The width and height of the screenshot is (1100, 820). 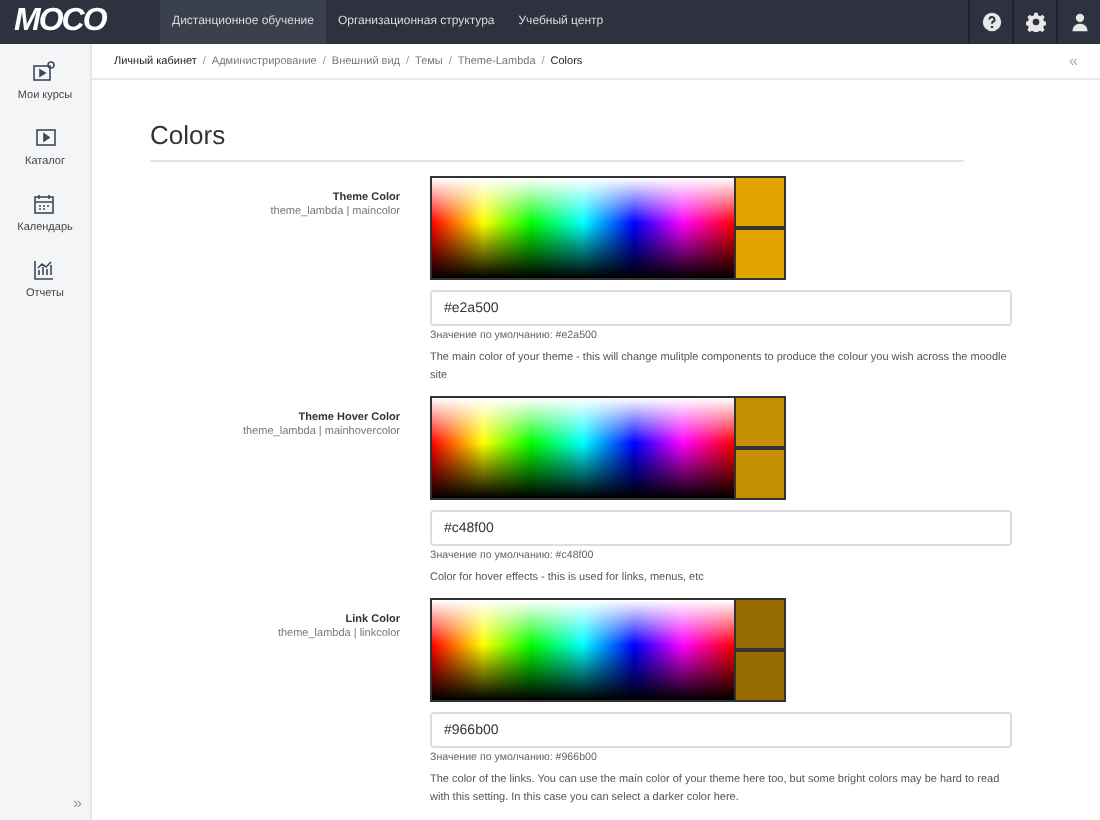 What do you see at coordinates (557, 141) in the screenshot?
I see `page-title: Colors` at bounding box center [557, 141].